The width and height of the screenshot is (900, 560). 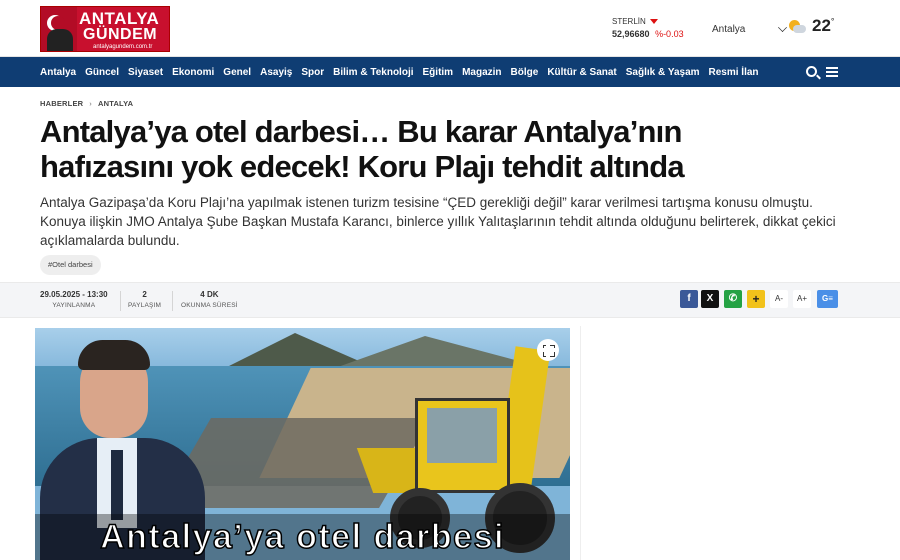 What do you see at coordinates (827, 299) in the screenshot?
I see `google-news-button: G≡` at bounding box center [827, 299].